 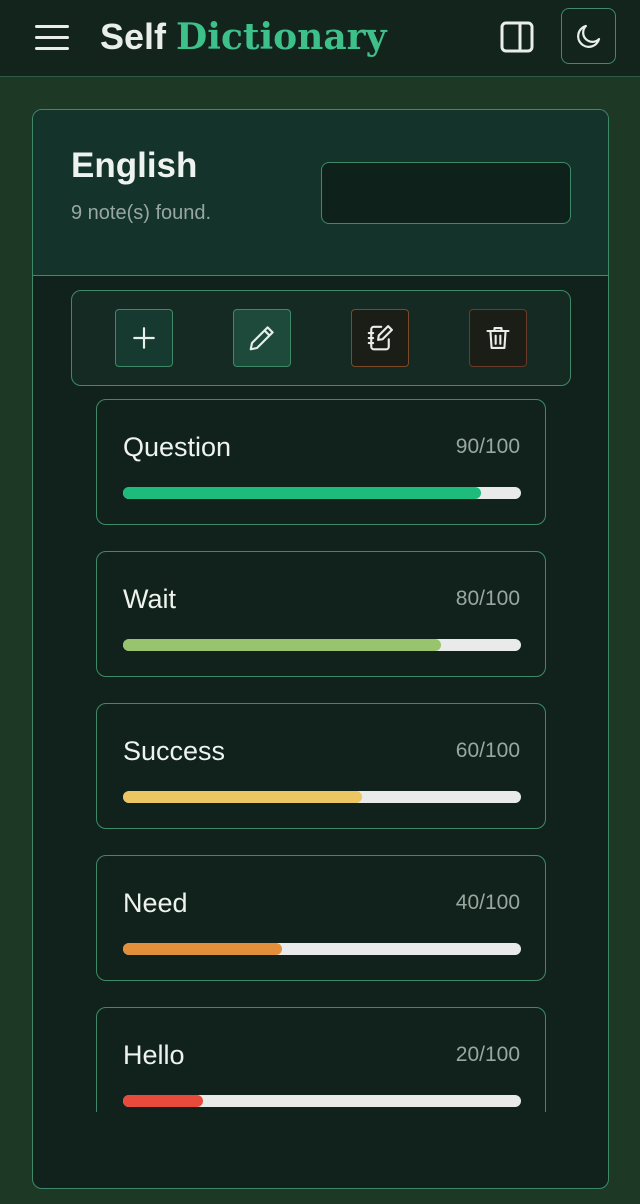 I want to click on note-word: Success, so click(x=174, y=751).